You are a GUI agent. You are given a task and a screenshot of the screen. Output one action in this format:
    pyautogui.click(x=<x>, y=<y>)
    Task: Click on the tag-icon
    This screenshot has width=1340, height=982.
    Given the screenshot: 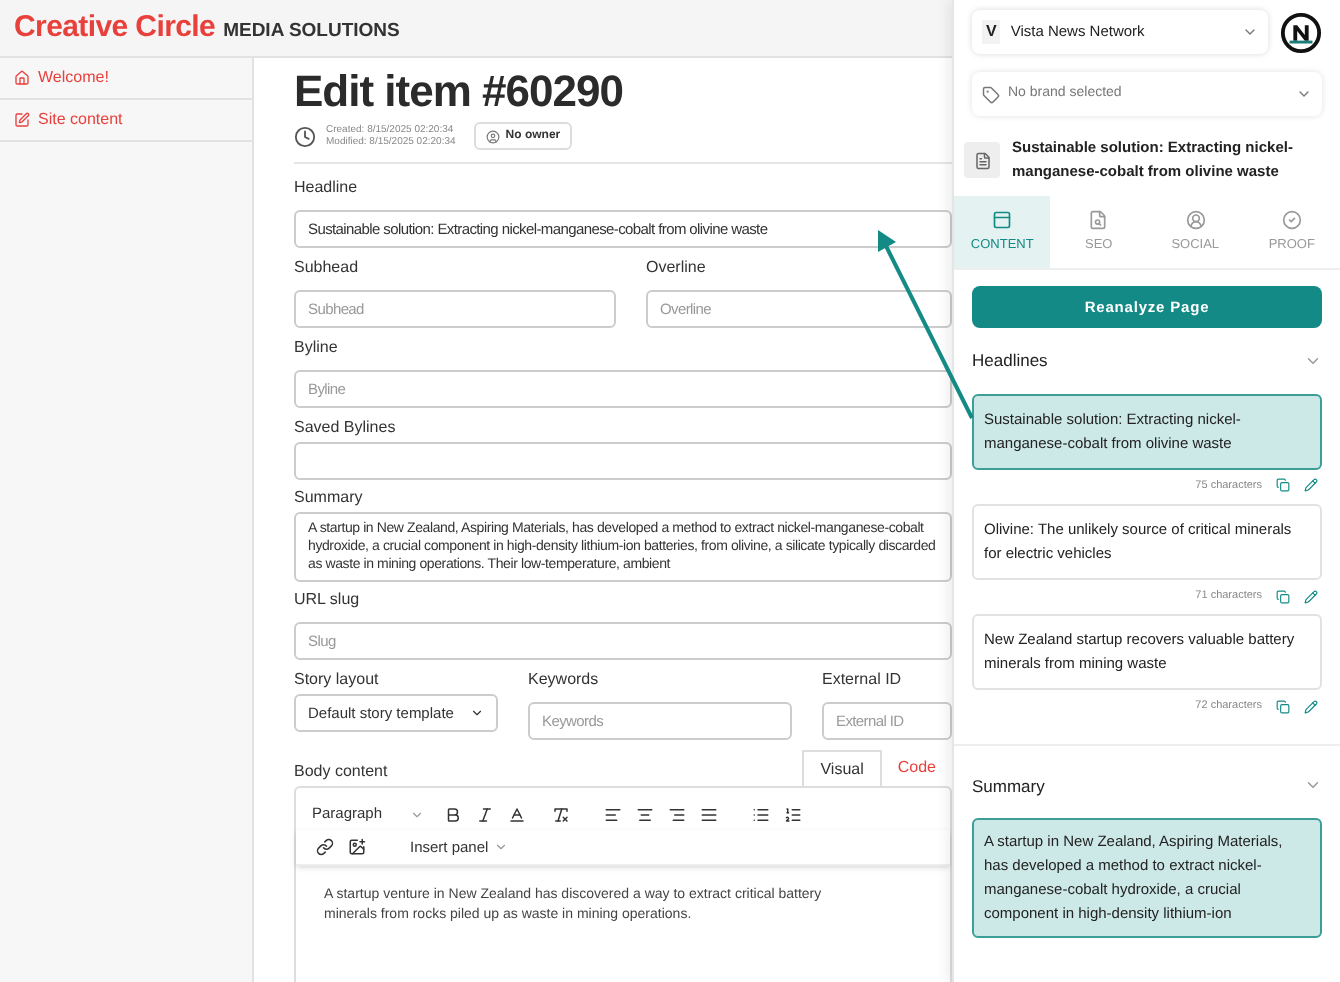 What is the action you would take?
    pyautogui.click(x=991, y=94)
    